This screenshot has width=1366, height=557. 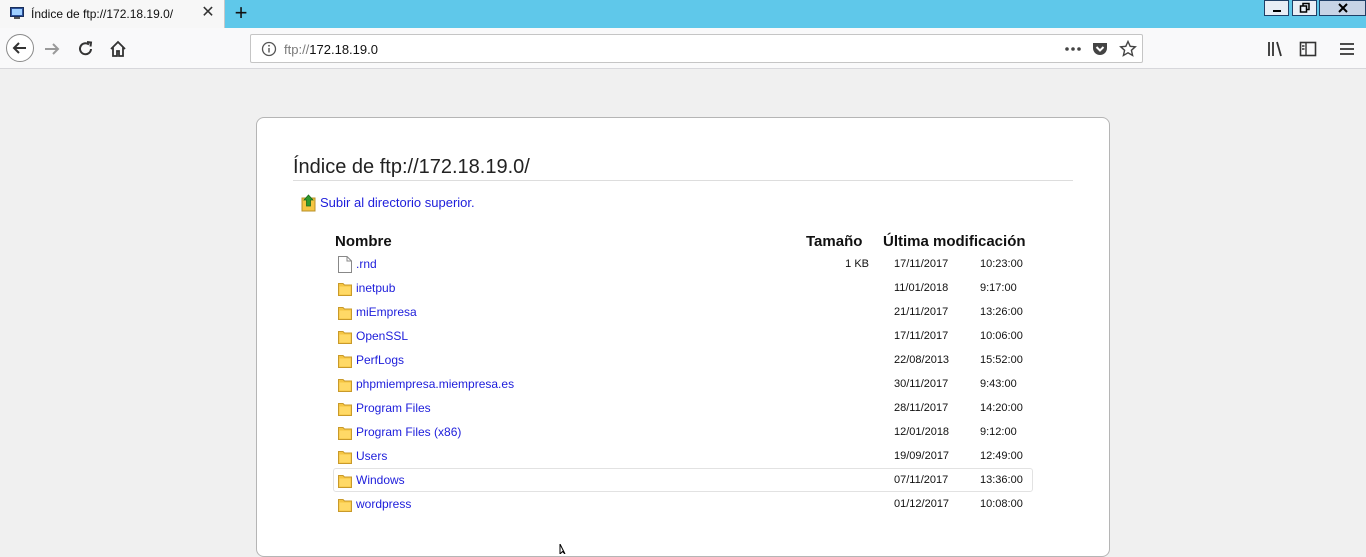 What do you see at coordinates (1001, 504) in the screenshot?
I see `entry-time: 10:08:00` at bounding box center [1001, 504].